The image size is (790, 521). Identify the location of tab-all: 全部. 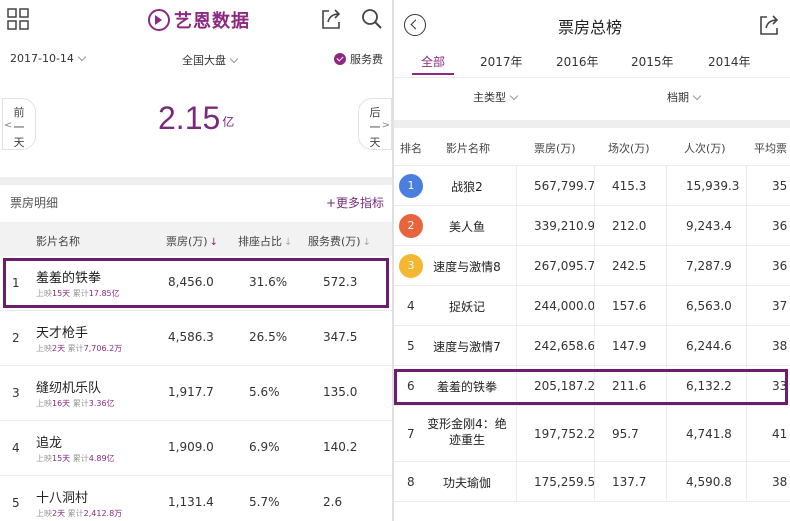
(433, 61).